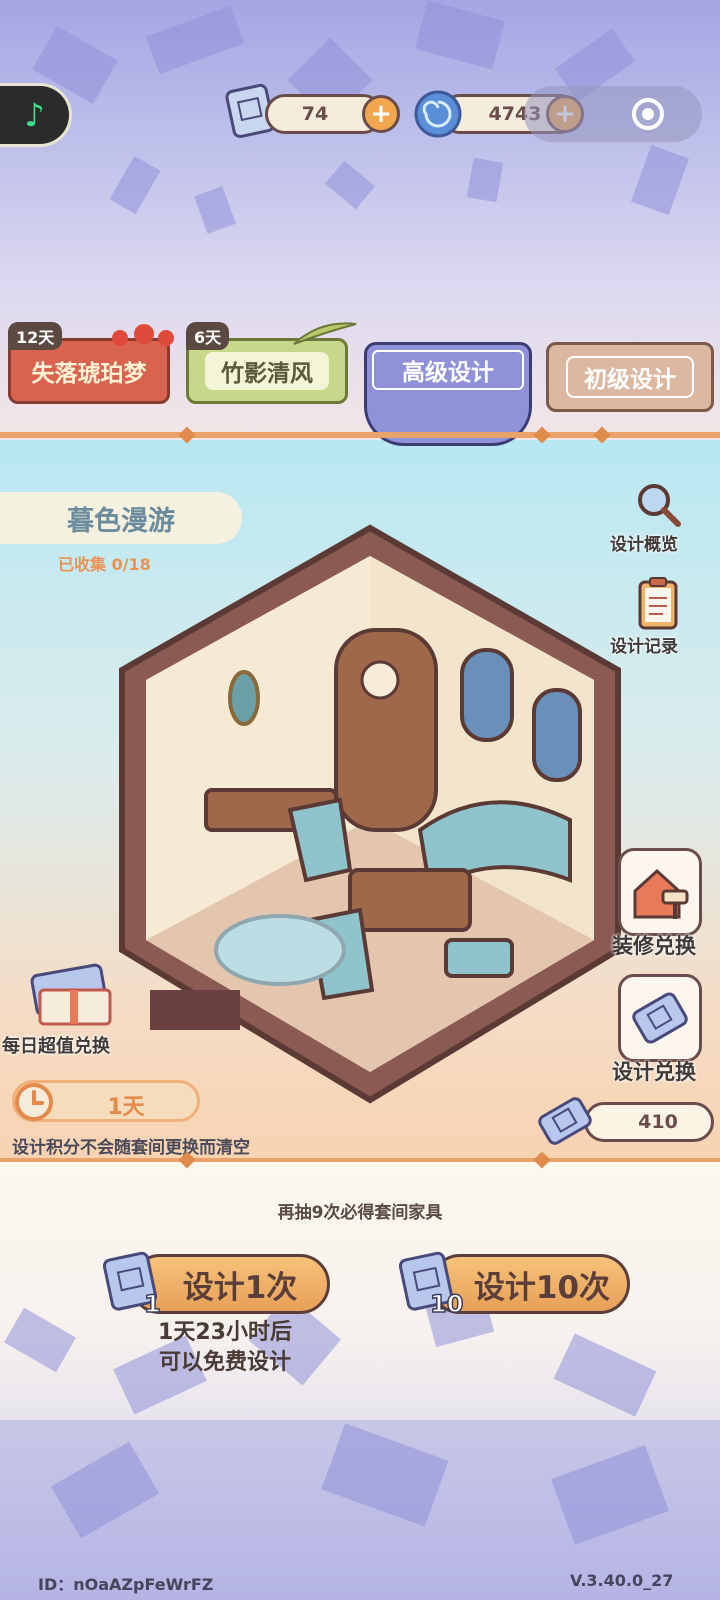 The width and height of the screenshot is (720, 1600). Describe the element at coordinates (71, 994) in the screenshot. I see `scroll-bundle-icon` at that location.